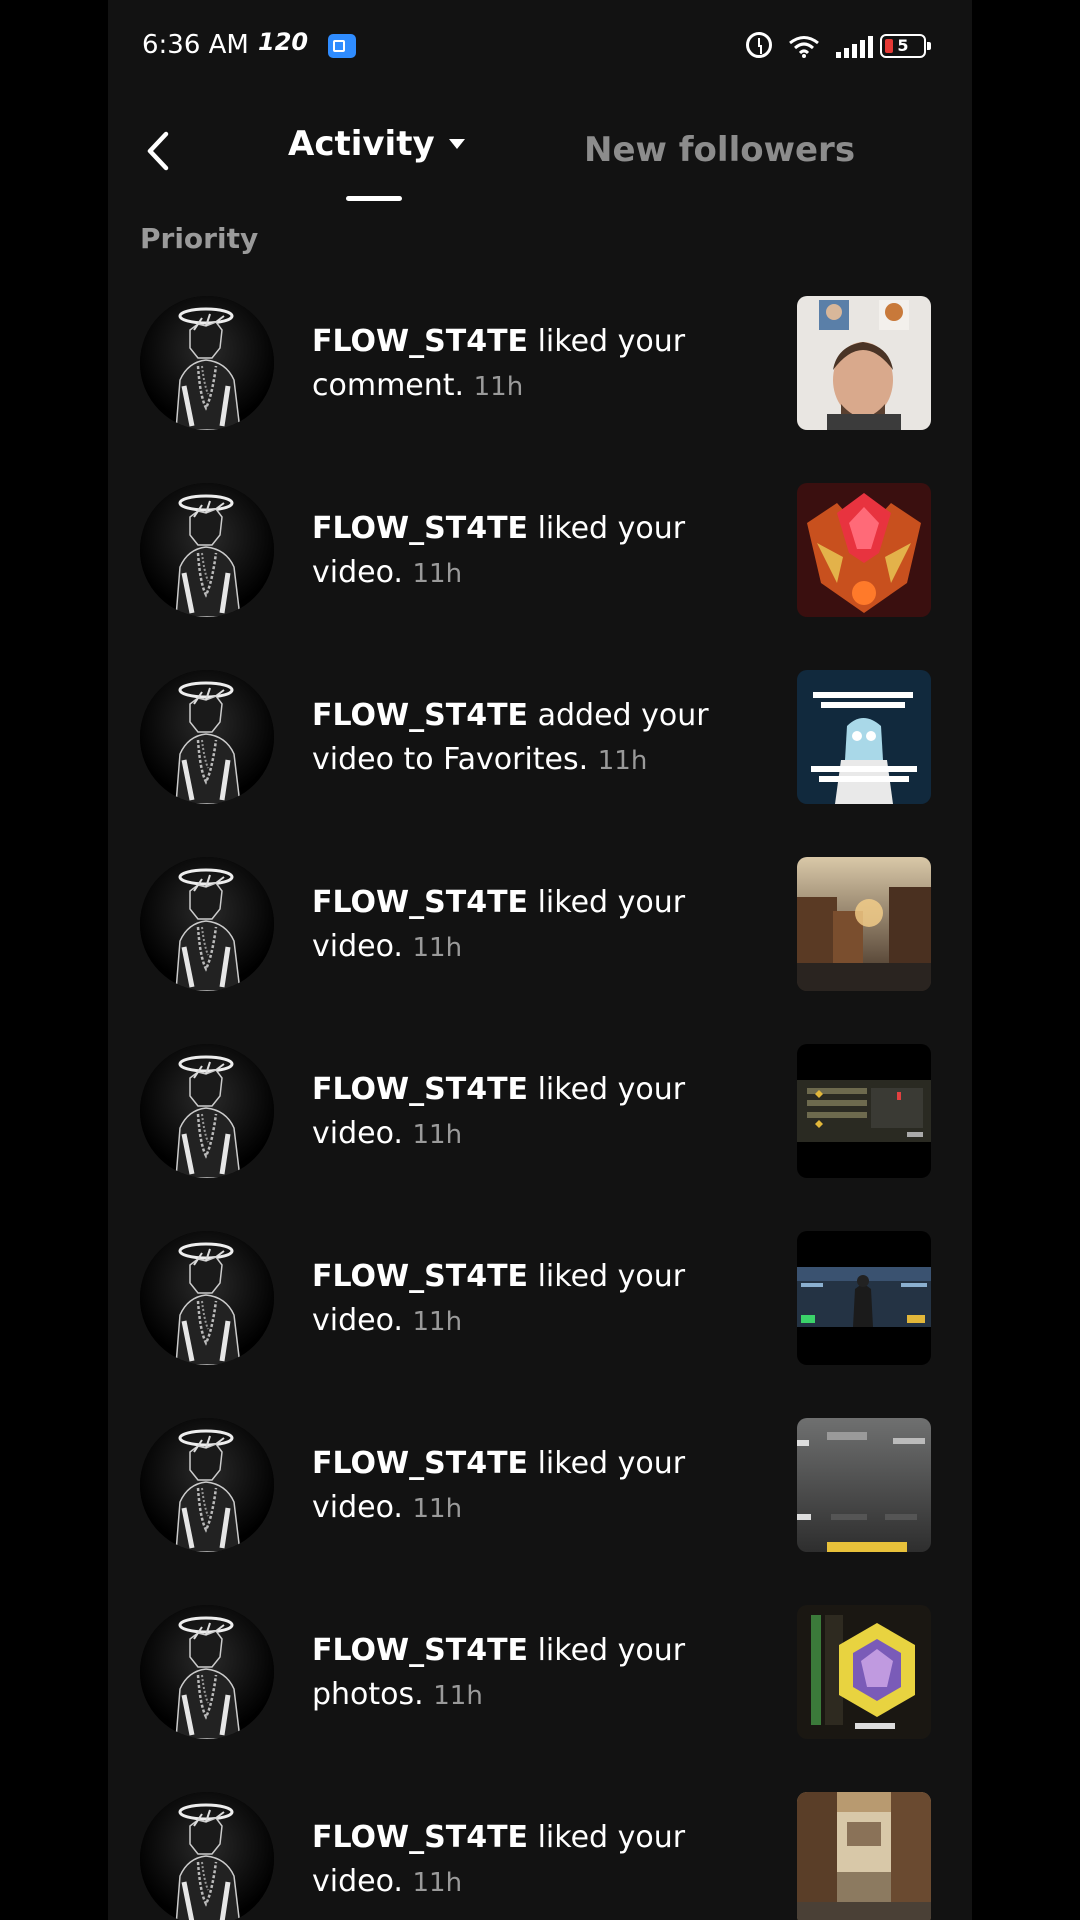 The image size is (1080, 1920). I want to click on notification-row: FLOW_ST4TE liked your photos. 11h, so click(540, 1692).